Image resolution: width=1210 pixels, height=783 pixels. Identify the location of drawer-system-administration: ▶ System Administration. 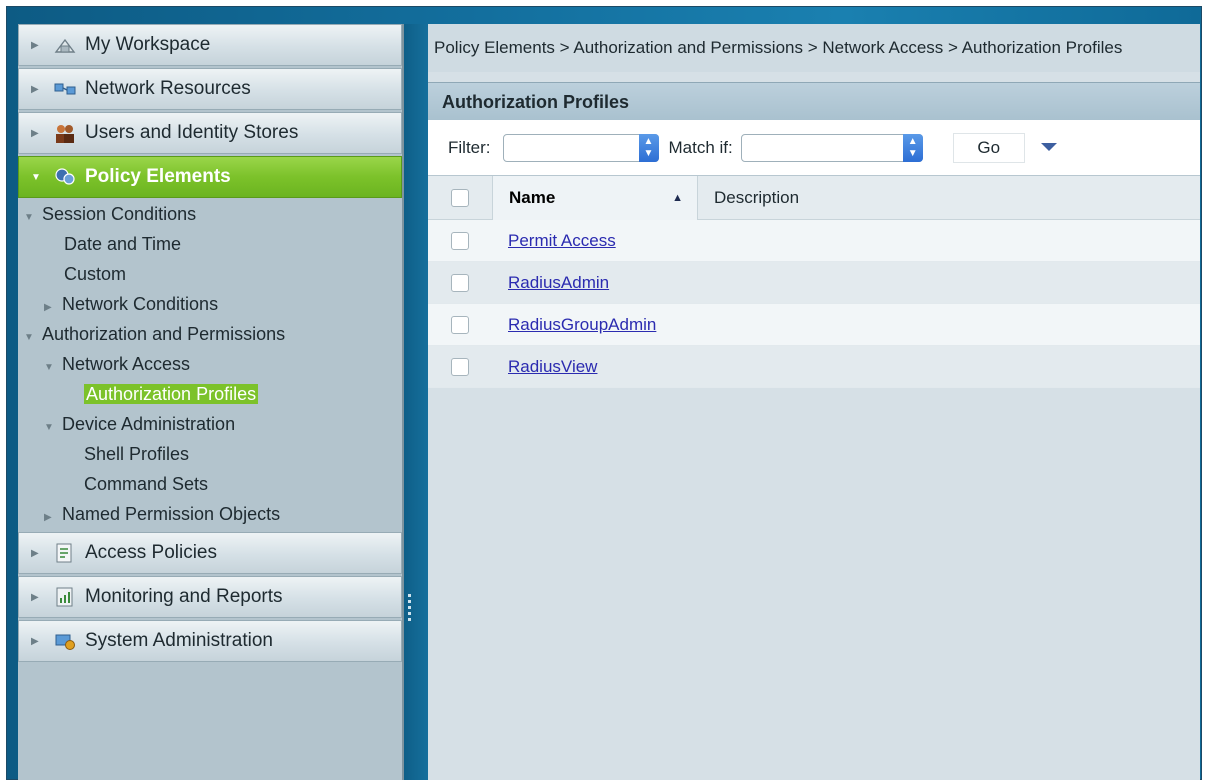
(210, 641).